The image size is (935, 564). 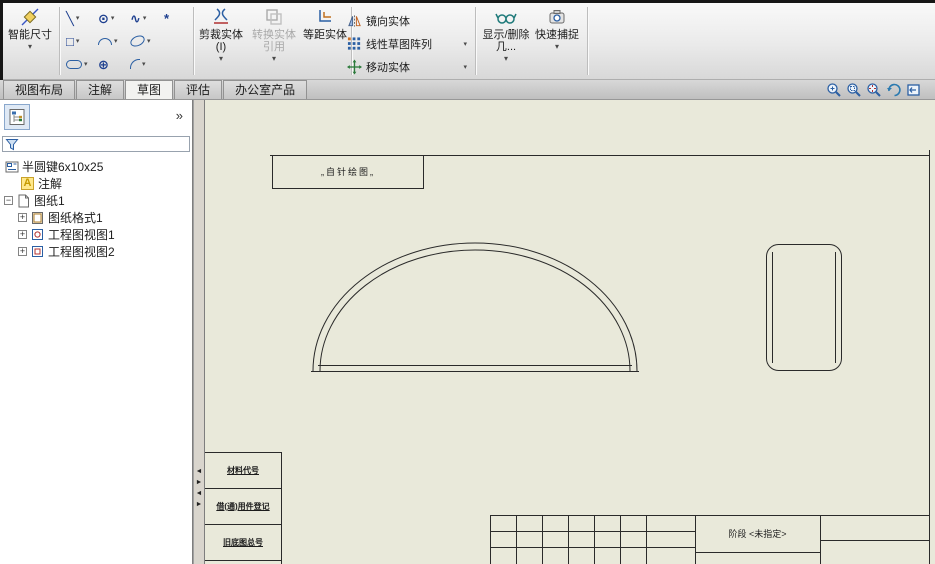 I want to click on quick-snaps-label: 快速捕捉, so click(x=557, y=35).